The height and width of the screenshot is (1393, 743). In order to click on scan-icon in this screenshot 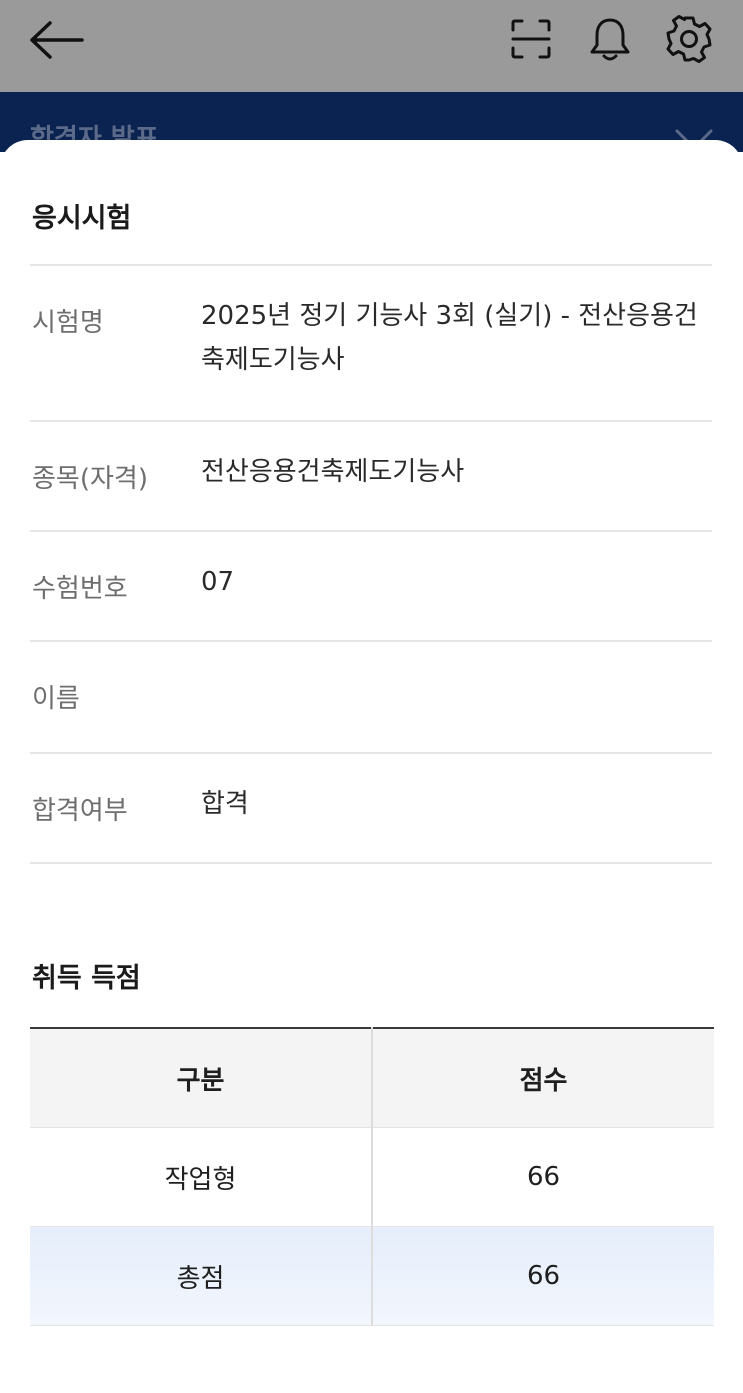, I will do `click(531, 39)`.